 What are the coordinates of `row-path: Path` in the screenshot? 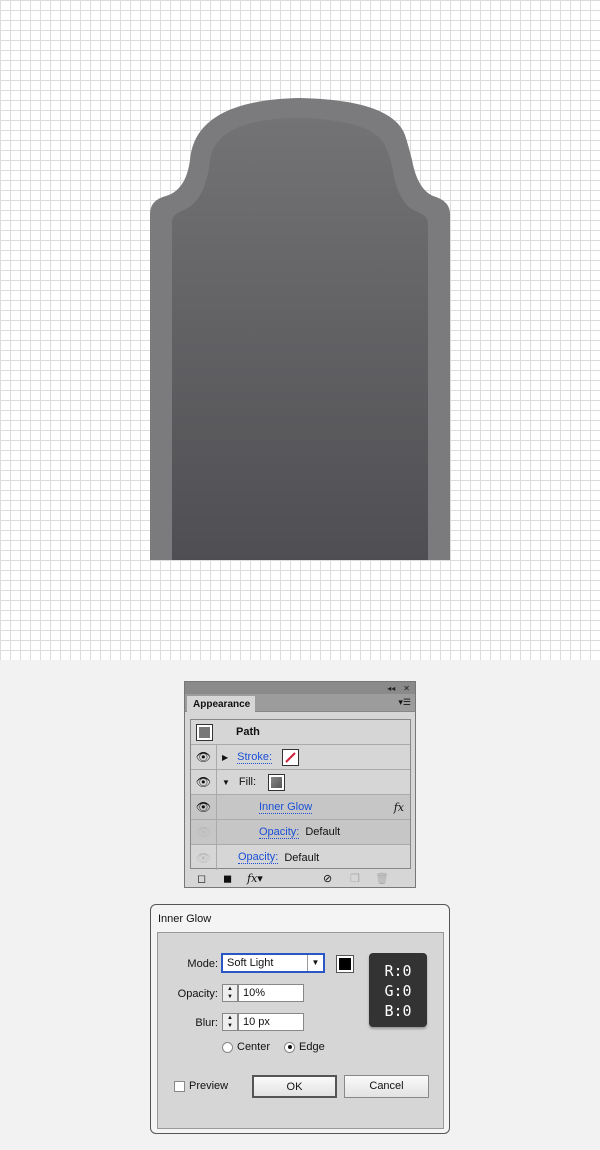 It's located at (300, 732).